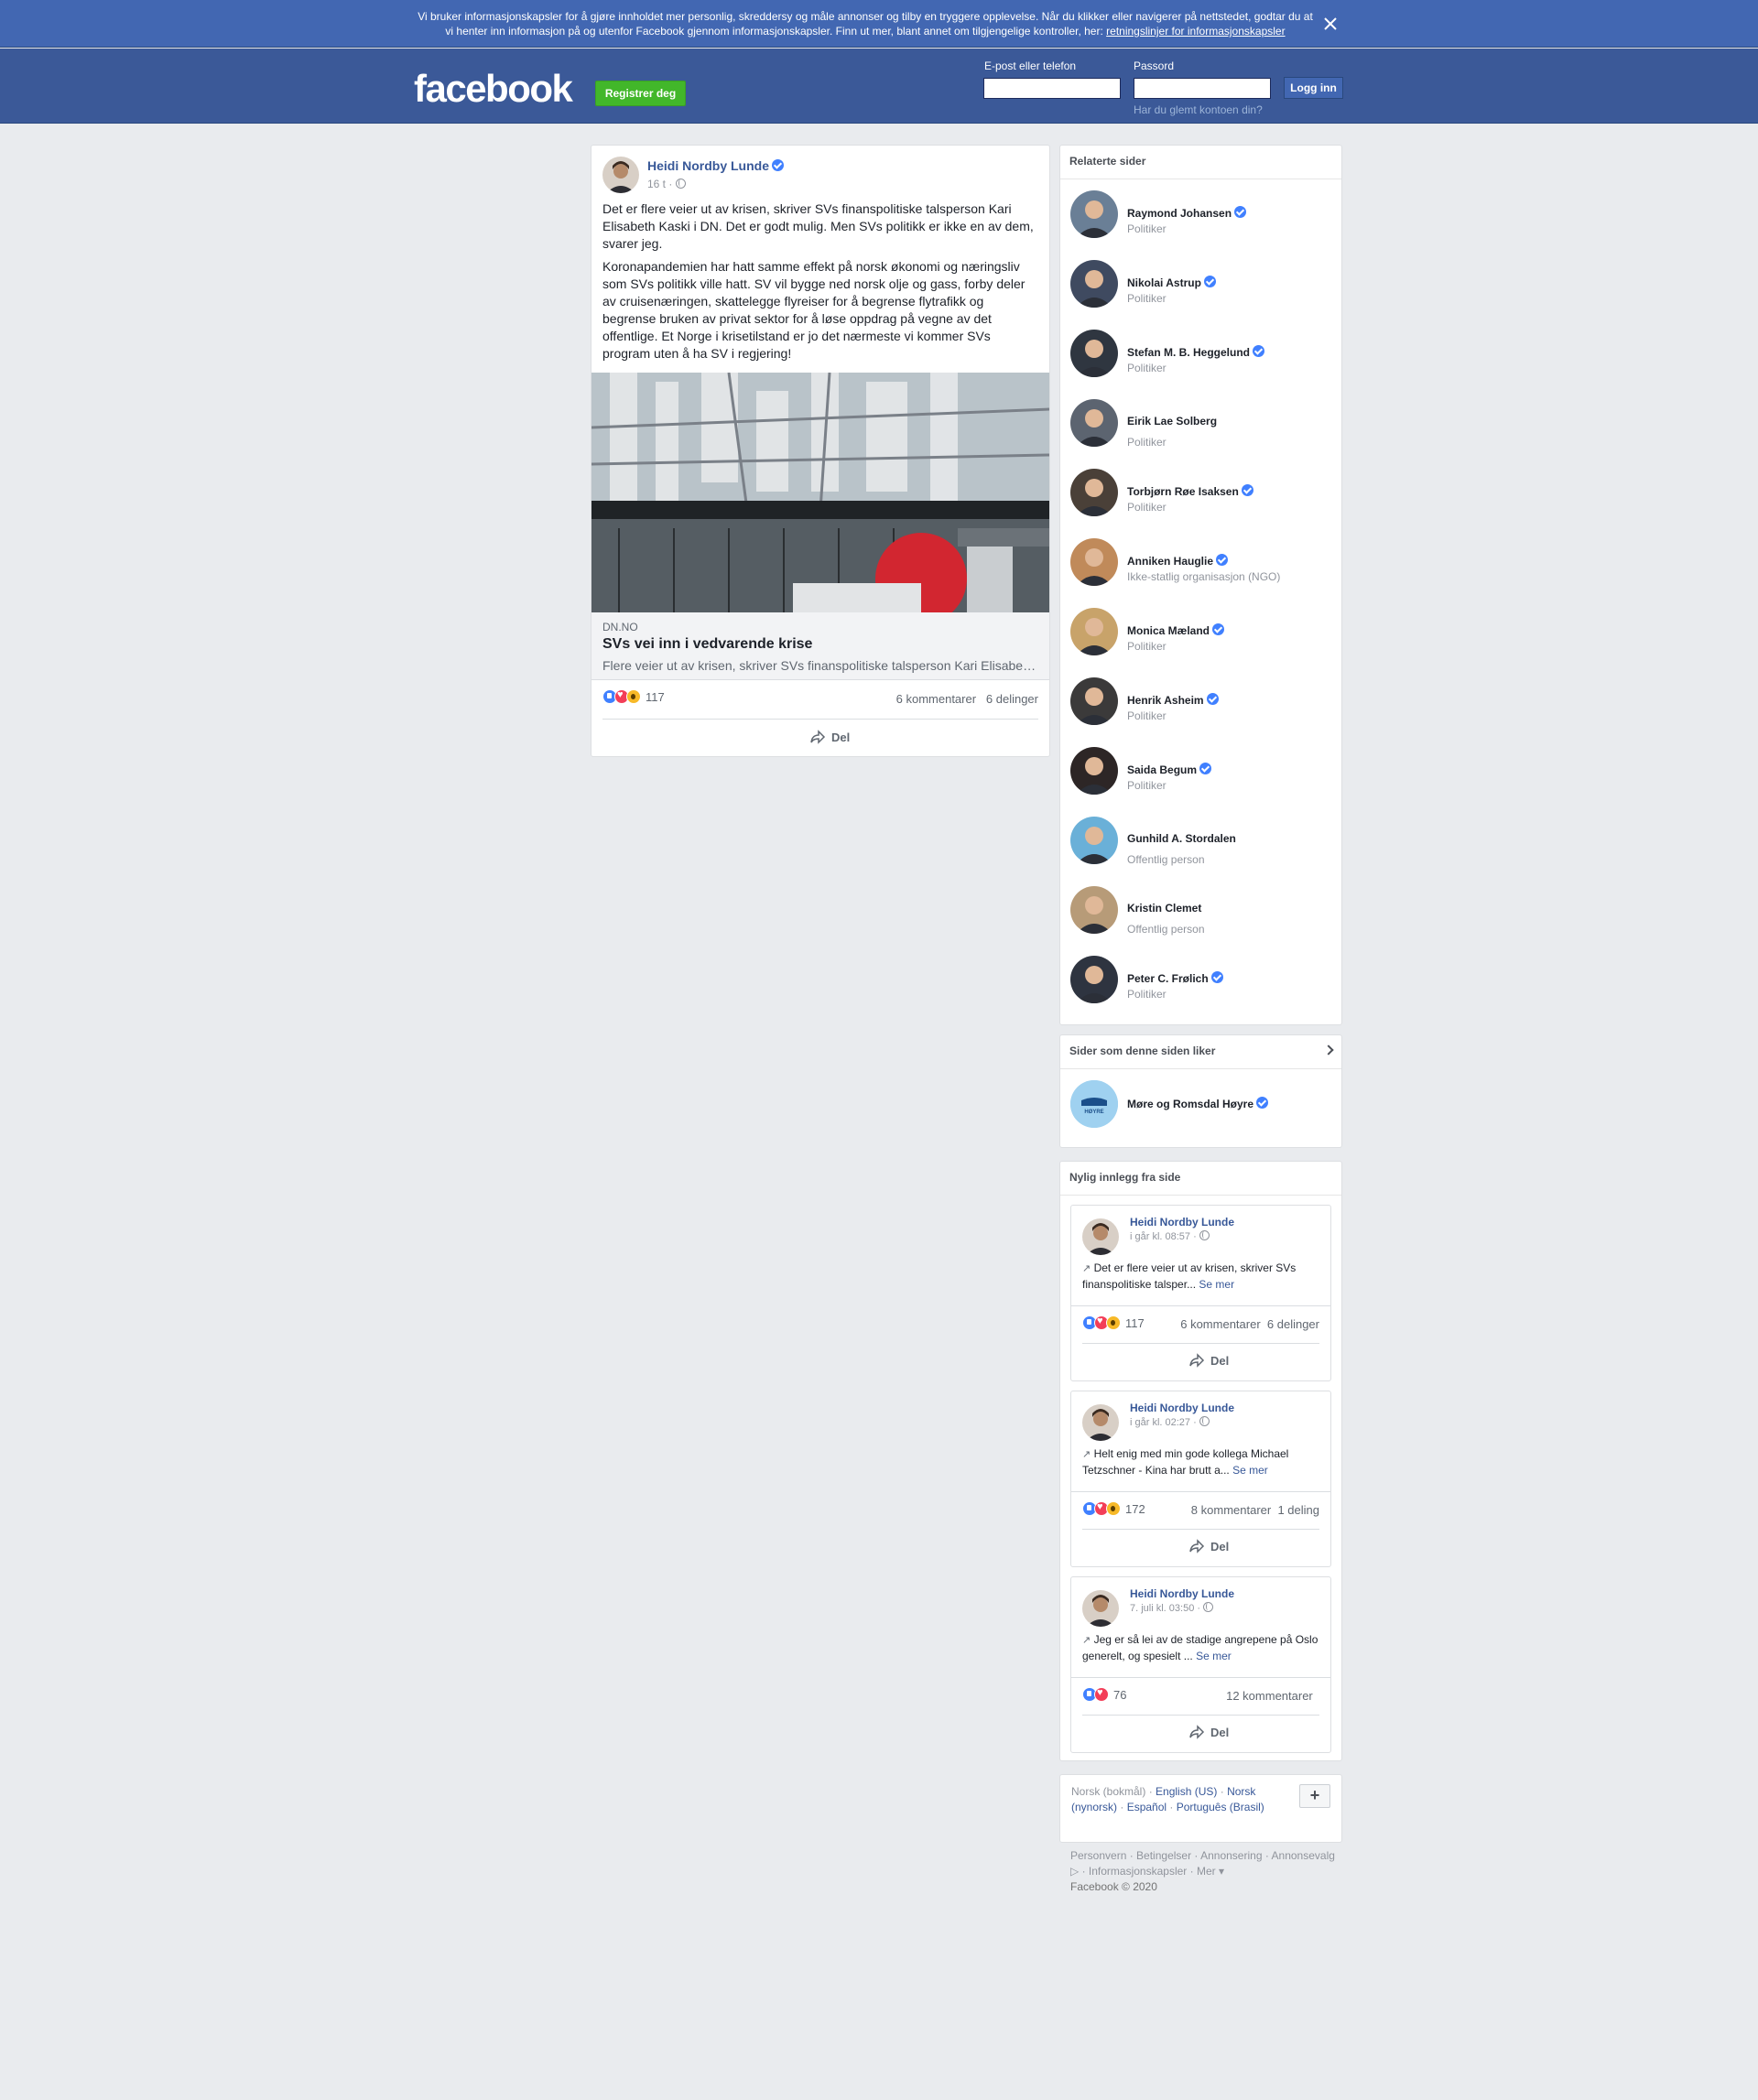 The height and width of the screenshot is (2100, 1758). What do you see at coordinates (1165, 1608) in the screenshot?
I see `recent-post-time: 7. juli kl. 03:50 ·` at bounding box center [1165, 1608].